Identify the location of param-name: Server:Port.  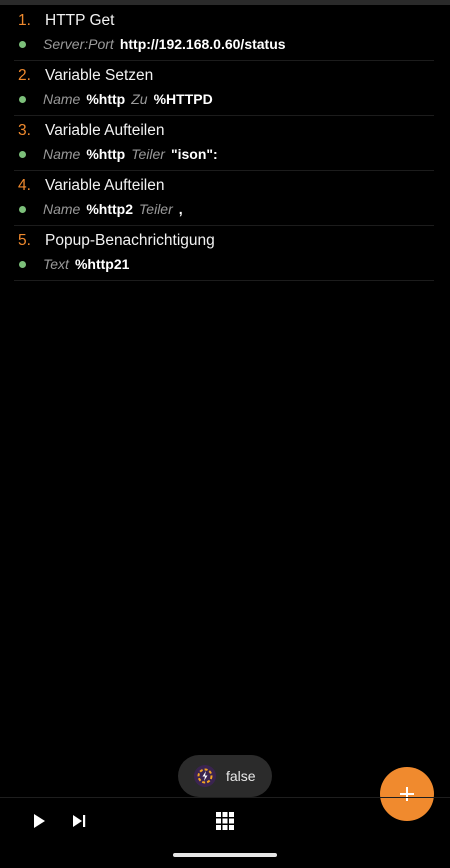
(78, 44).